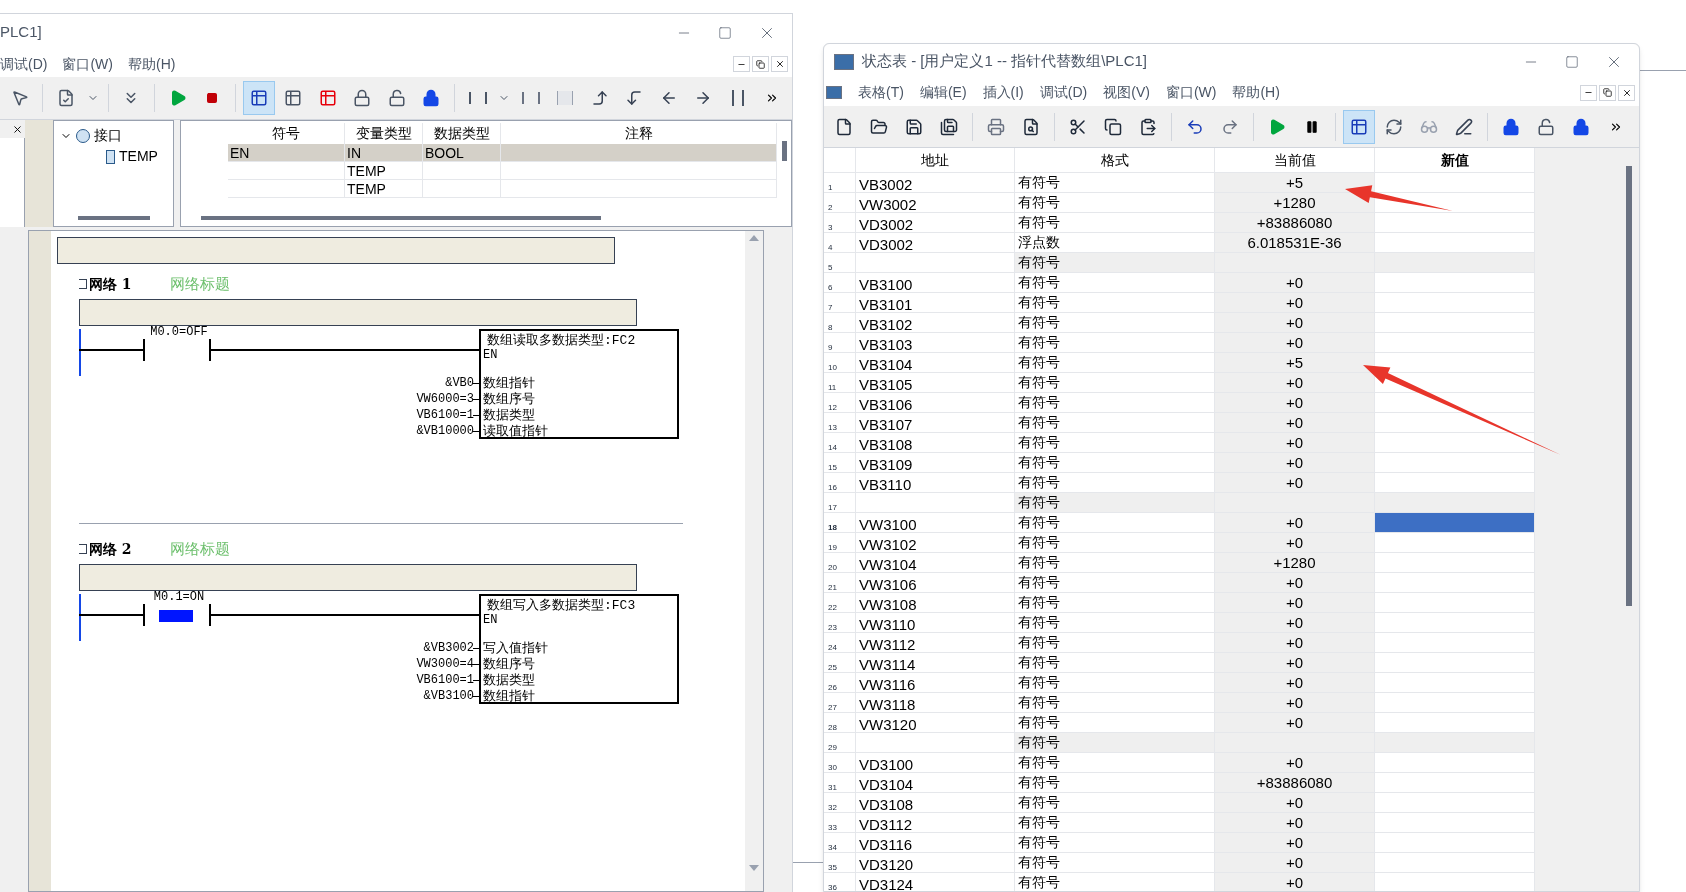 Image resolution: width=1686 pixels, height=892 pixels. What do you see at coordinates (1126, 92) in the screenshot?
I see `menu-item: 视图(V)` at bounding box center [1126, 92].